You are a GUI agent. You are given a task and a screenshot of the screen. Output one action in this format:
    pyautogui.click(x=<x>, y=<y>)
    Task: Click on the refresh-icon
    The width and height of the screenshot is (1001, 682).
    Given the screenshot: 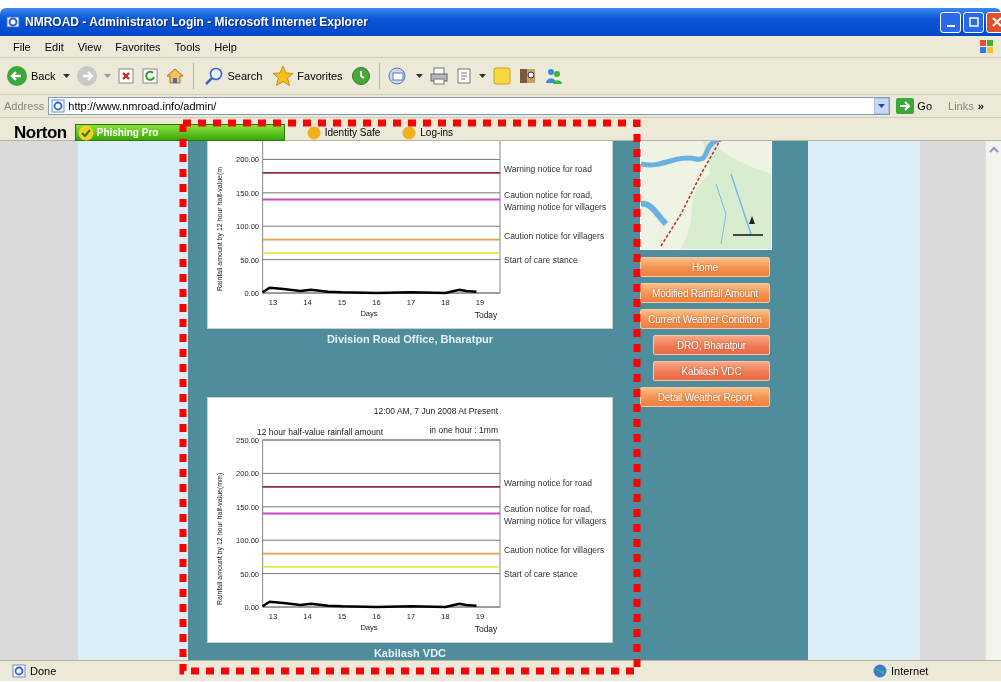 What is the action you would take?
    pyautogui.click(x=150, y=76)
    